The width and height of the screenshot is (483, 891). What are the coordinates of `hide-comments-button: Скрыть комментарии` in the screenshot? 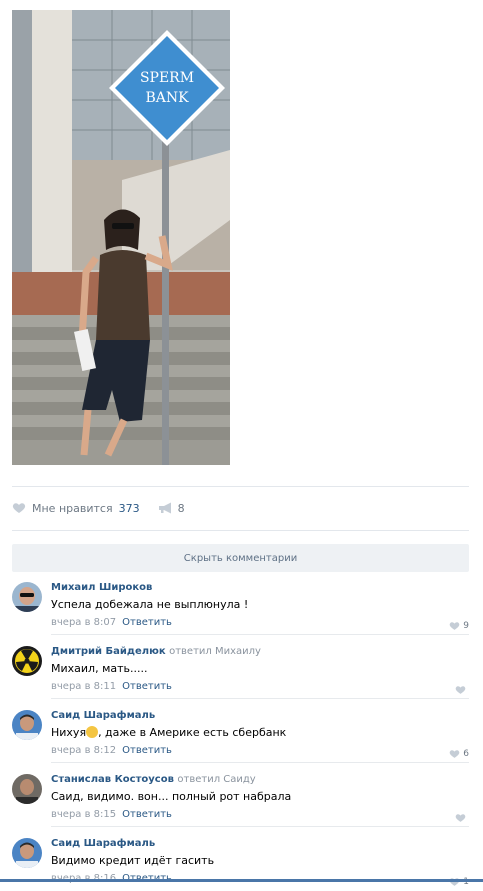 It's located at (240, 558).